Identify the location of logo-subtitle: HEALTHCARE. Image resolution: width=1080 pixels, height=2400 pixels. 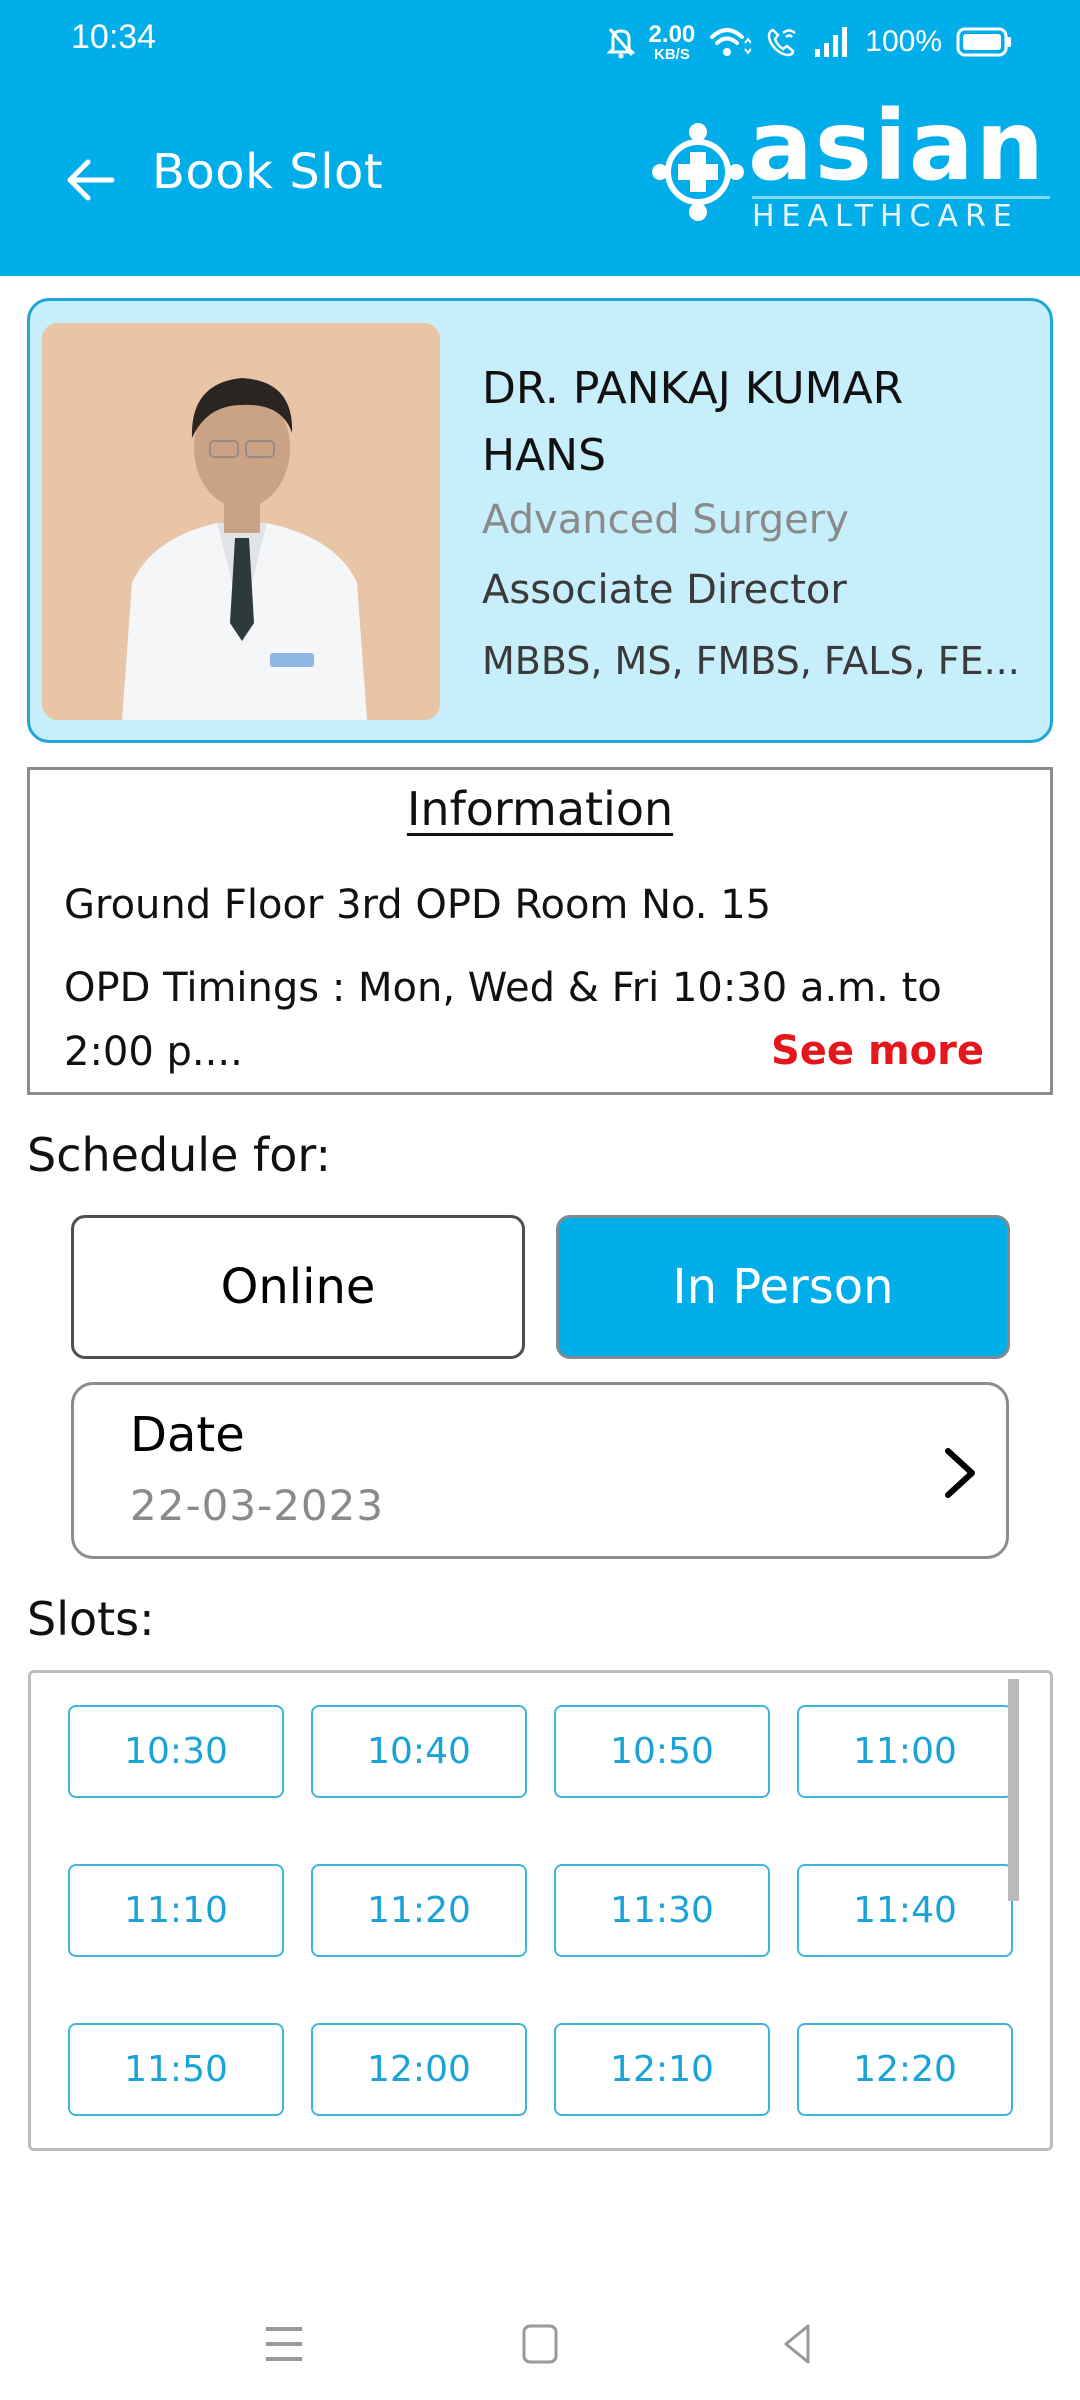
(885, 216).